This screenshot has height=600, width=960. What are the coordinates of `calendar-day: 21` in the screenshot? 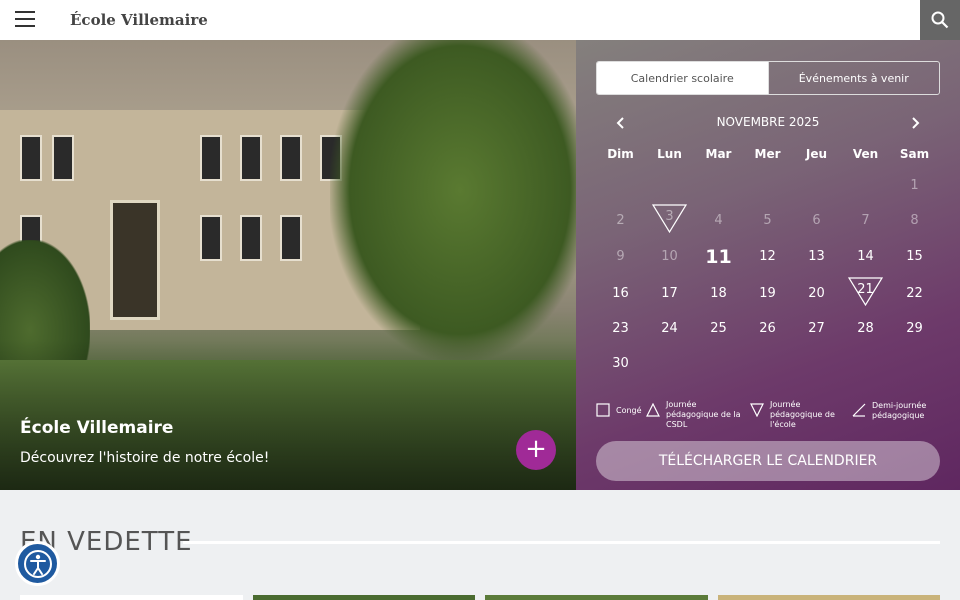 It's located at (865, 293).